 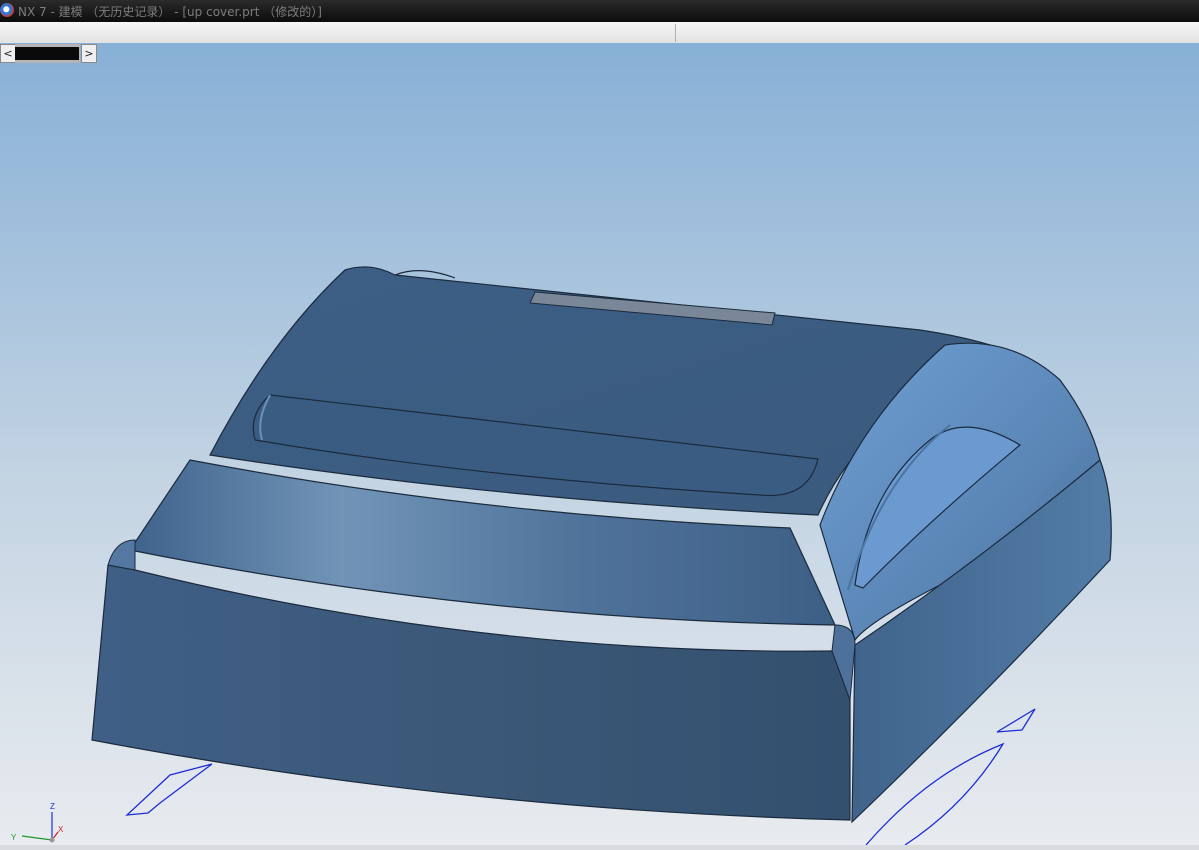 What do you see at coordinates (675, 33) in the screenshot?
I see `toolbar-divider` at bounding box center [675, 33].